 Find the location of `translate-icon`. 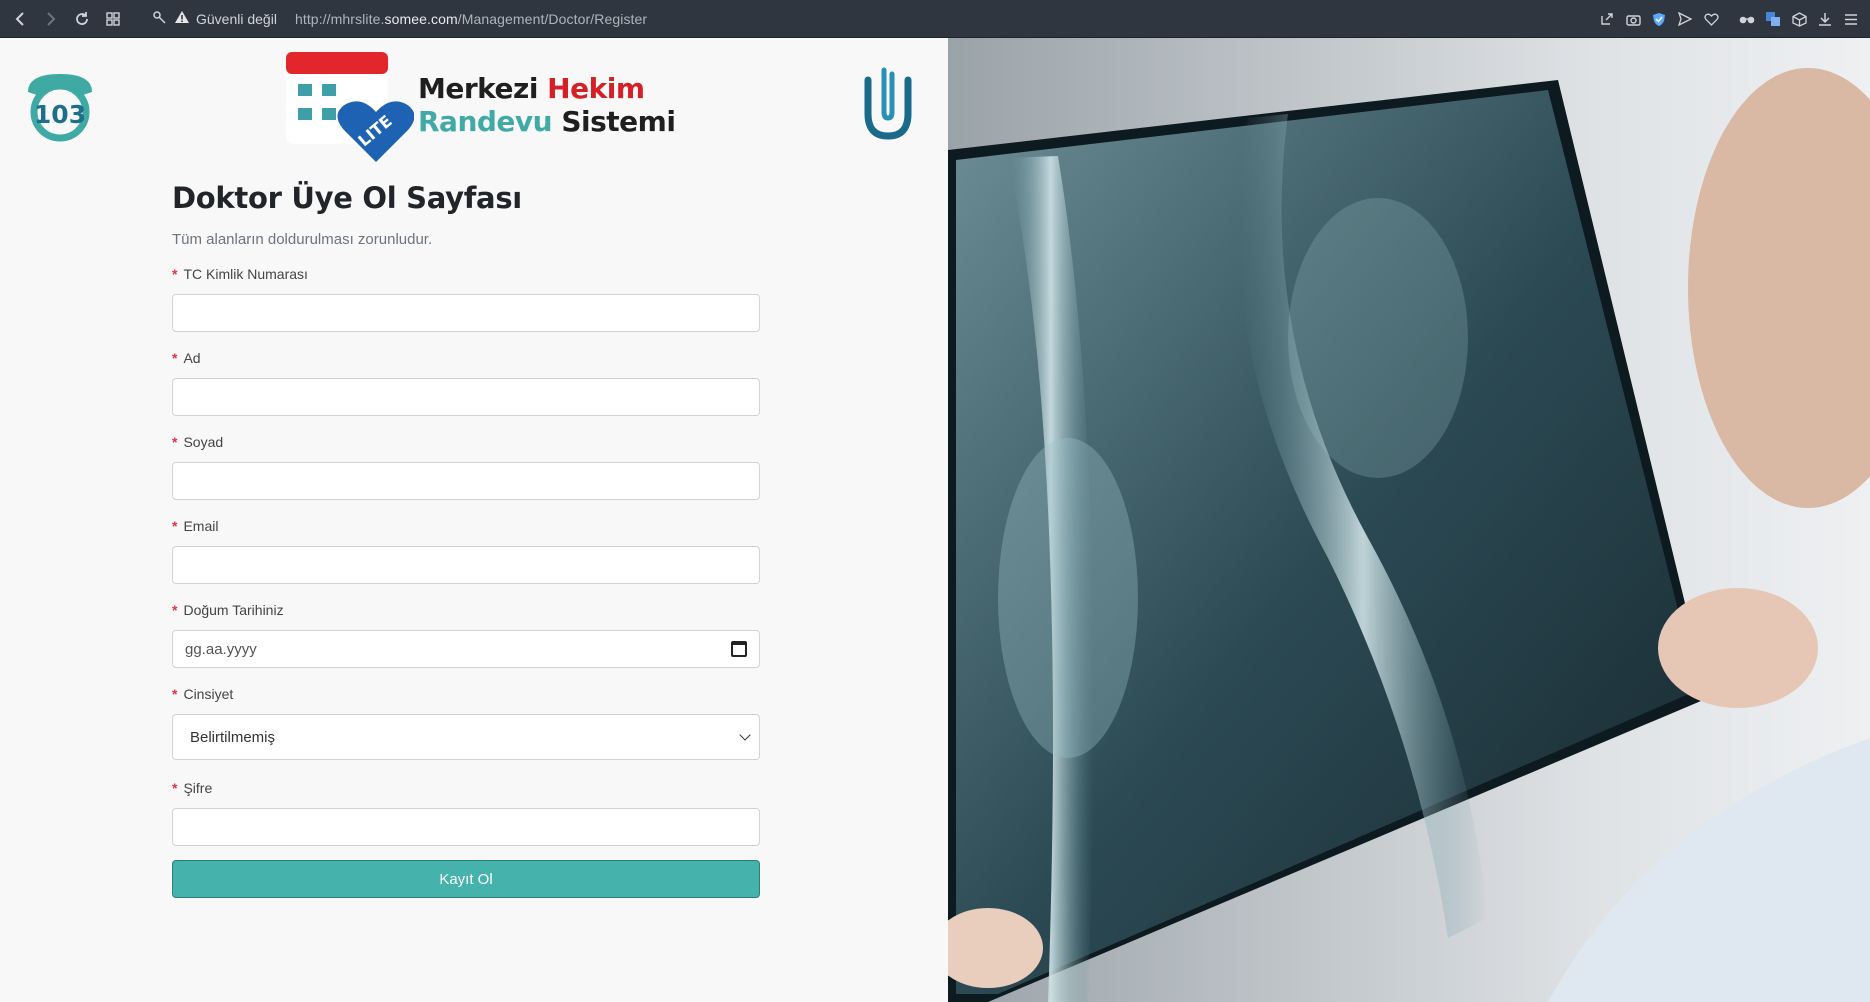

translate-icon is located at coordinates (1773, 19).